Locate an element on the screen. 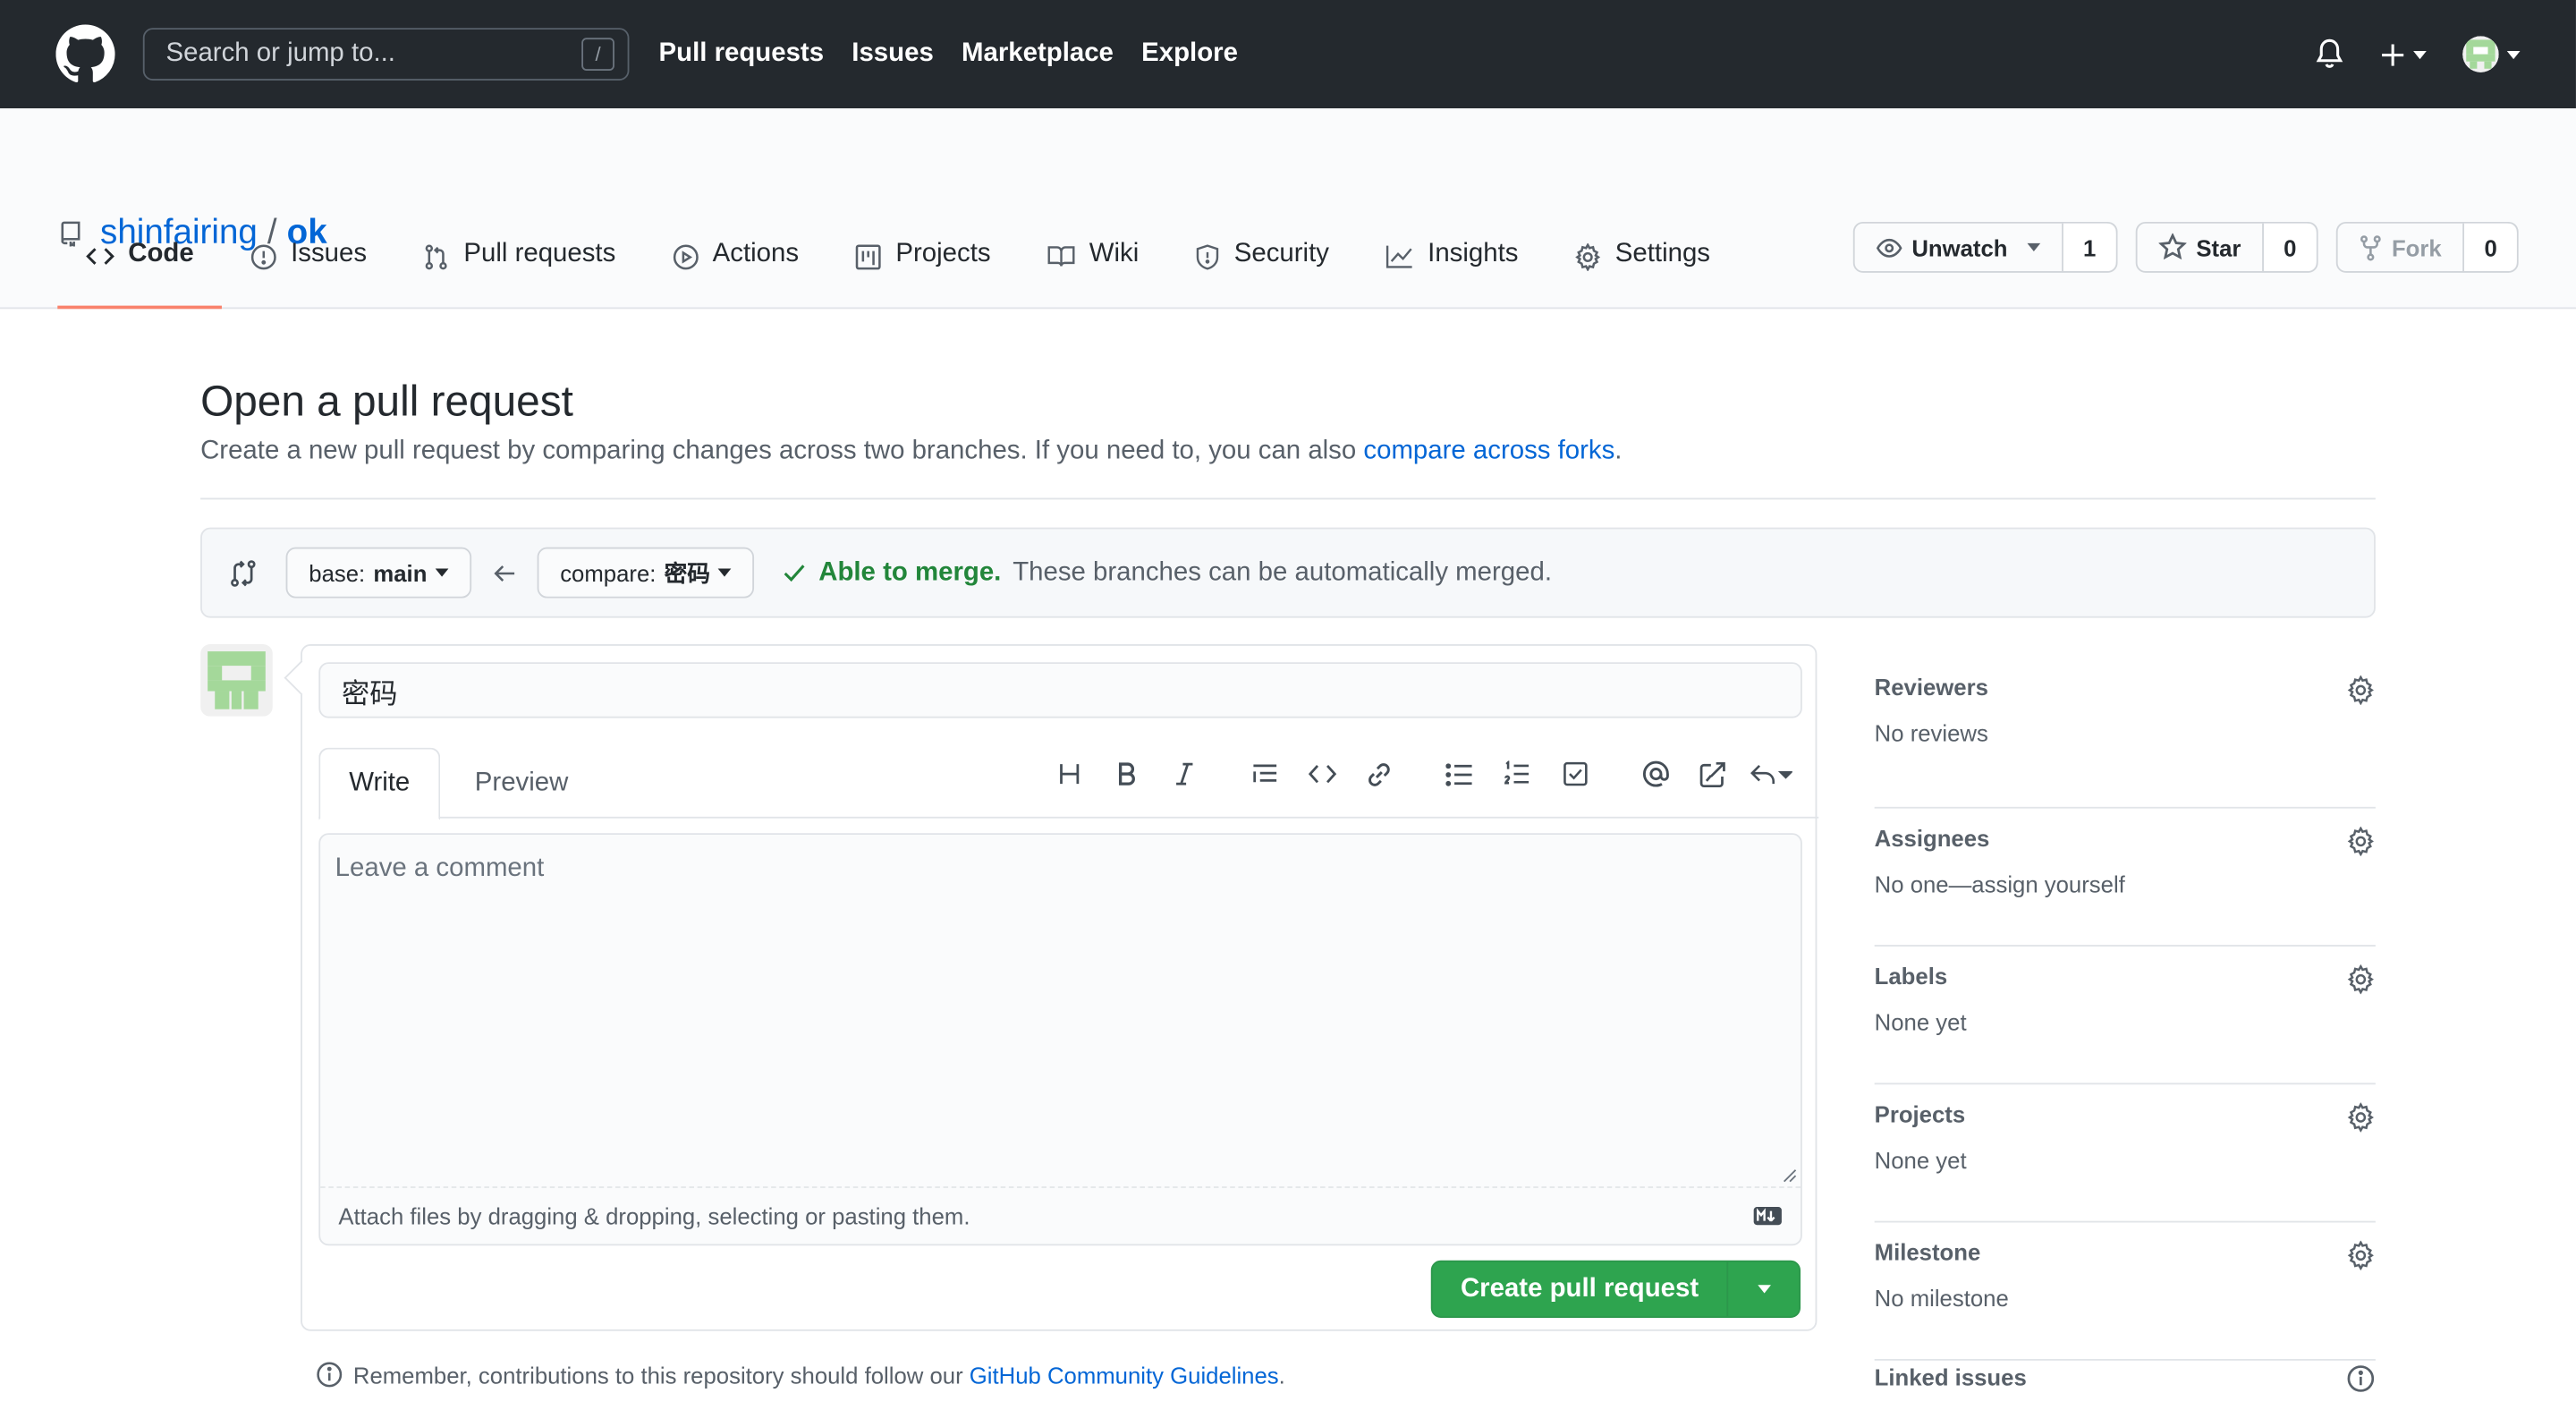 This screenshot has height=1410, width=2576. fork-icon is located at coordinates (2370, 247).